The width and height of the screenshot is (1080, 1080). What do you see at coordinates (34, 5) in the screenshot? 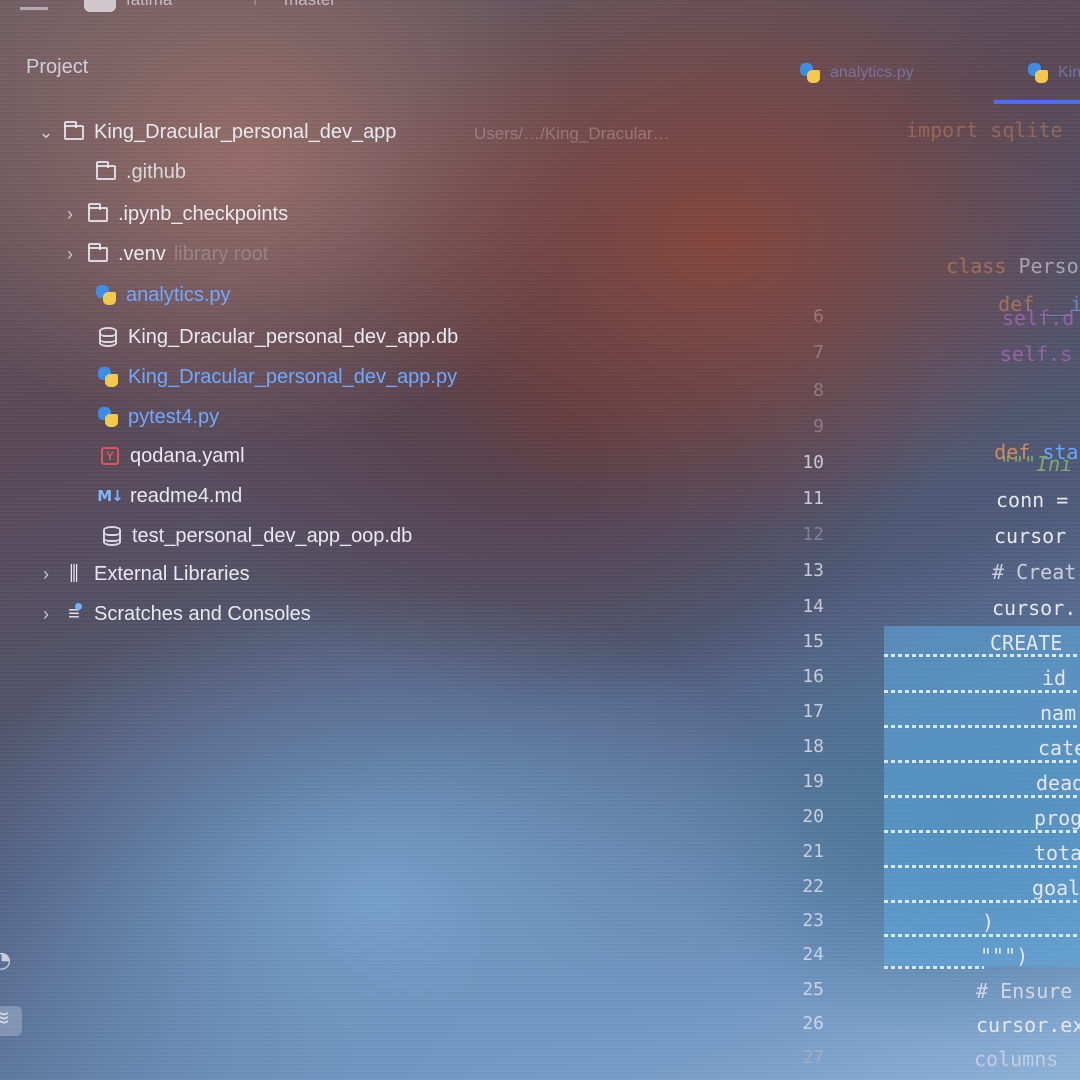
I see `main-menu-icon` at bounding box center [34, 5].